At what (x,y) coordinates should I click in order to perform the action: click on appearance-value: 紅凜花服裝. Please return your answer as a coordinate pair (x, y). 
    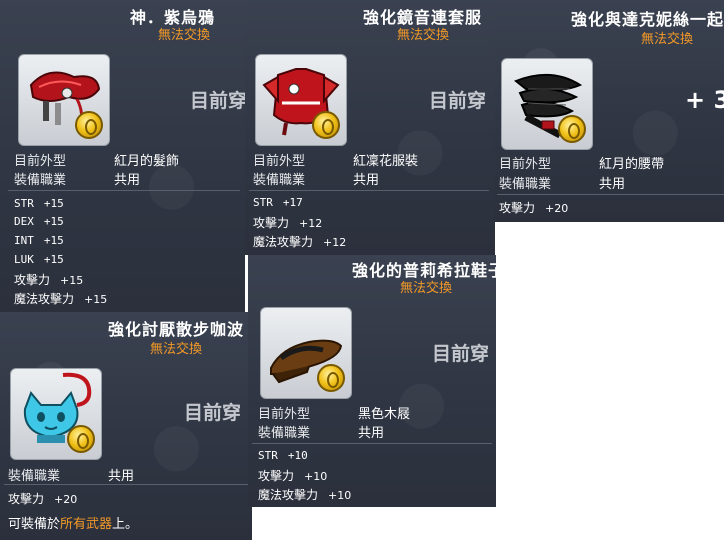
    Looking at the image, I should click on (386, 161).